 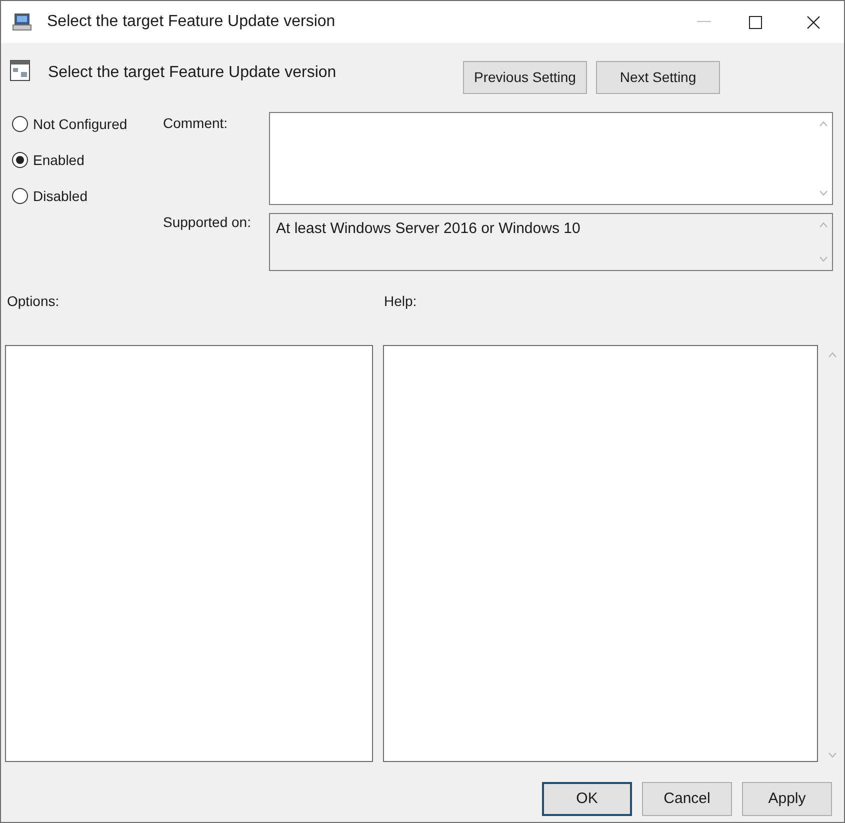 I want to click on maximize-icon, so click(x=755, y=22).